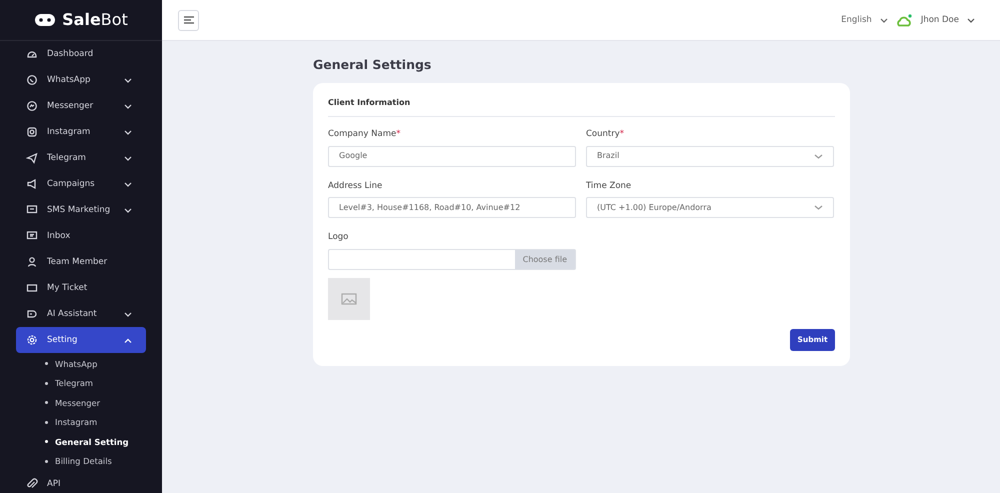 This screenshot has width=1000, height=493. What do you see at coordinates (73, 262) in the screenshot?
I see `sidebar-item: Team Member` at bounding box center [73, 262].